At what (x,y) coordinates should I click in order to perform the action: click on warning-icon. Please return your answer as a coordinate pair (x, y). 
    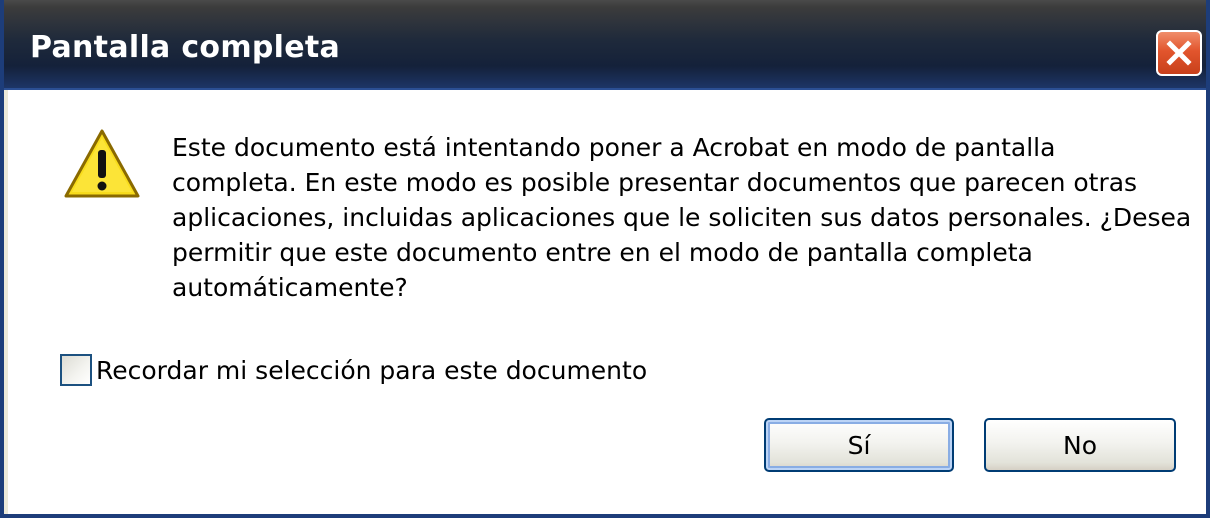
    Looking at the image, I should click on (102, 163).